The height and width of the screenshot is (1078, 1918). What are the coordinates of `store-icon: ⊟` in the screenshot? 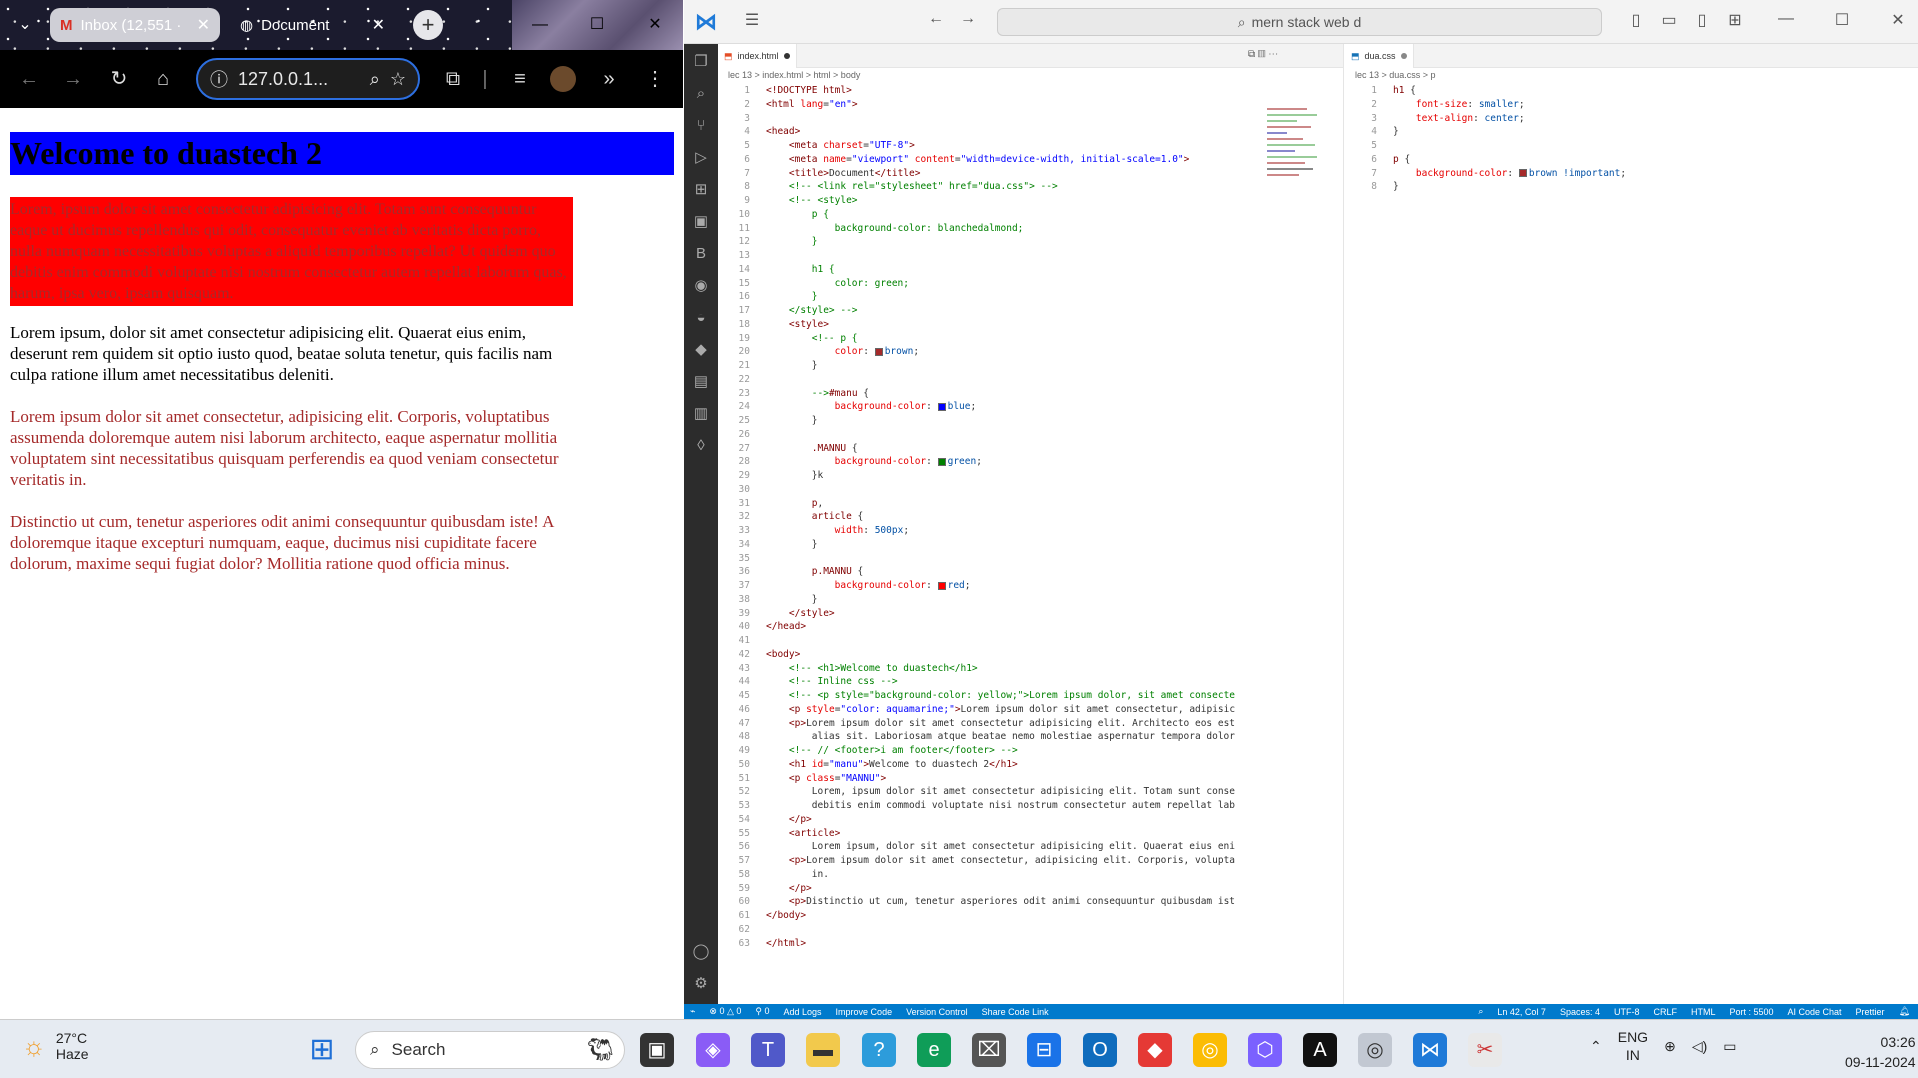 It's located at (1044, 1050).